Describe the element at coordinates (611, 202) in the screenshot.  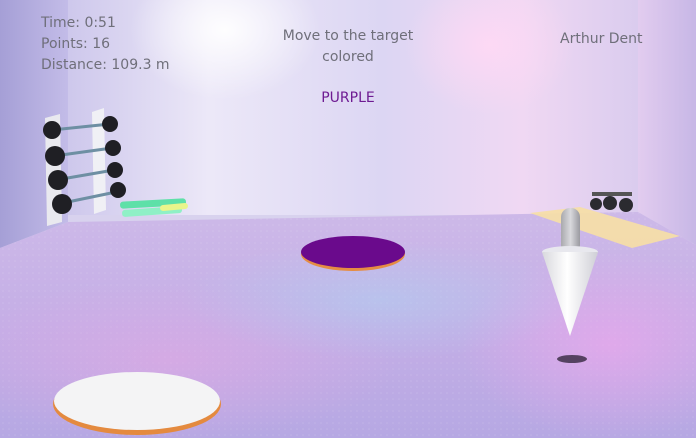
I see `kettlebells` at that location.